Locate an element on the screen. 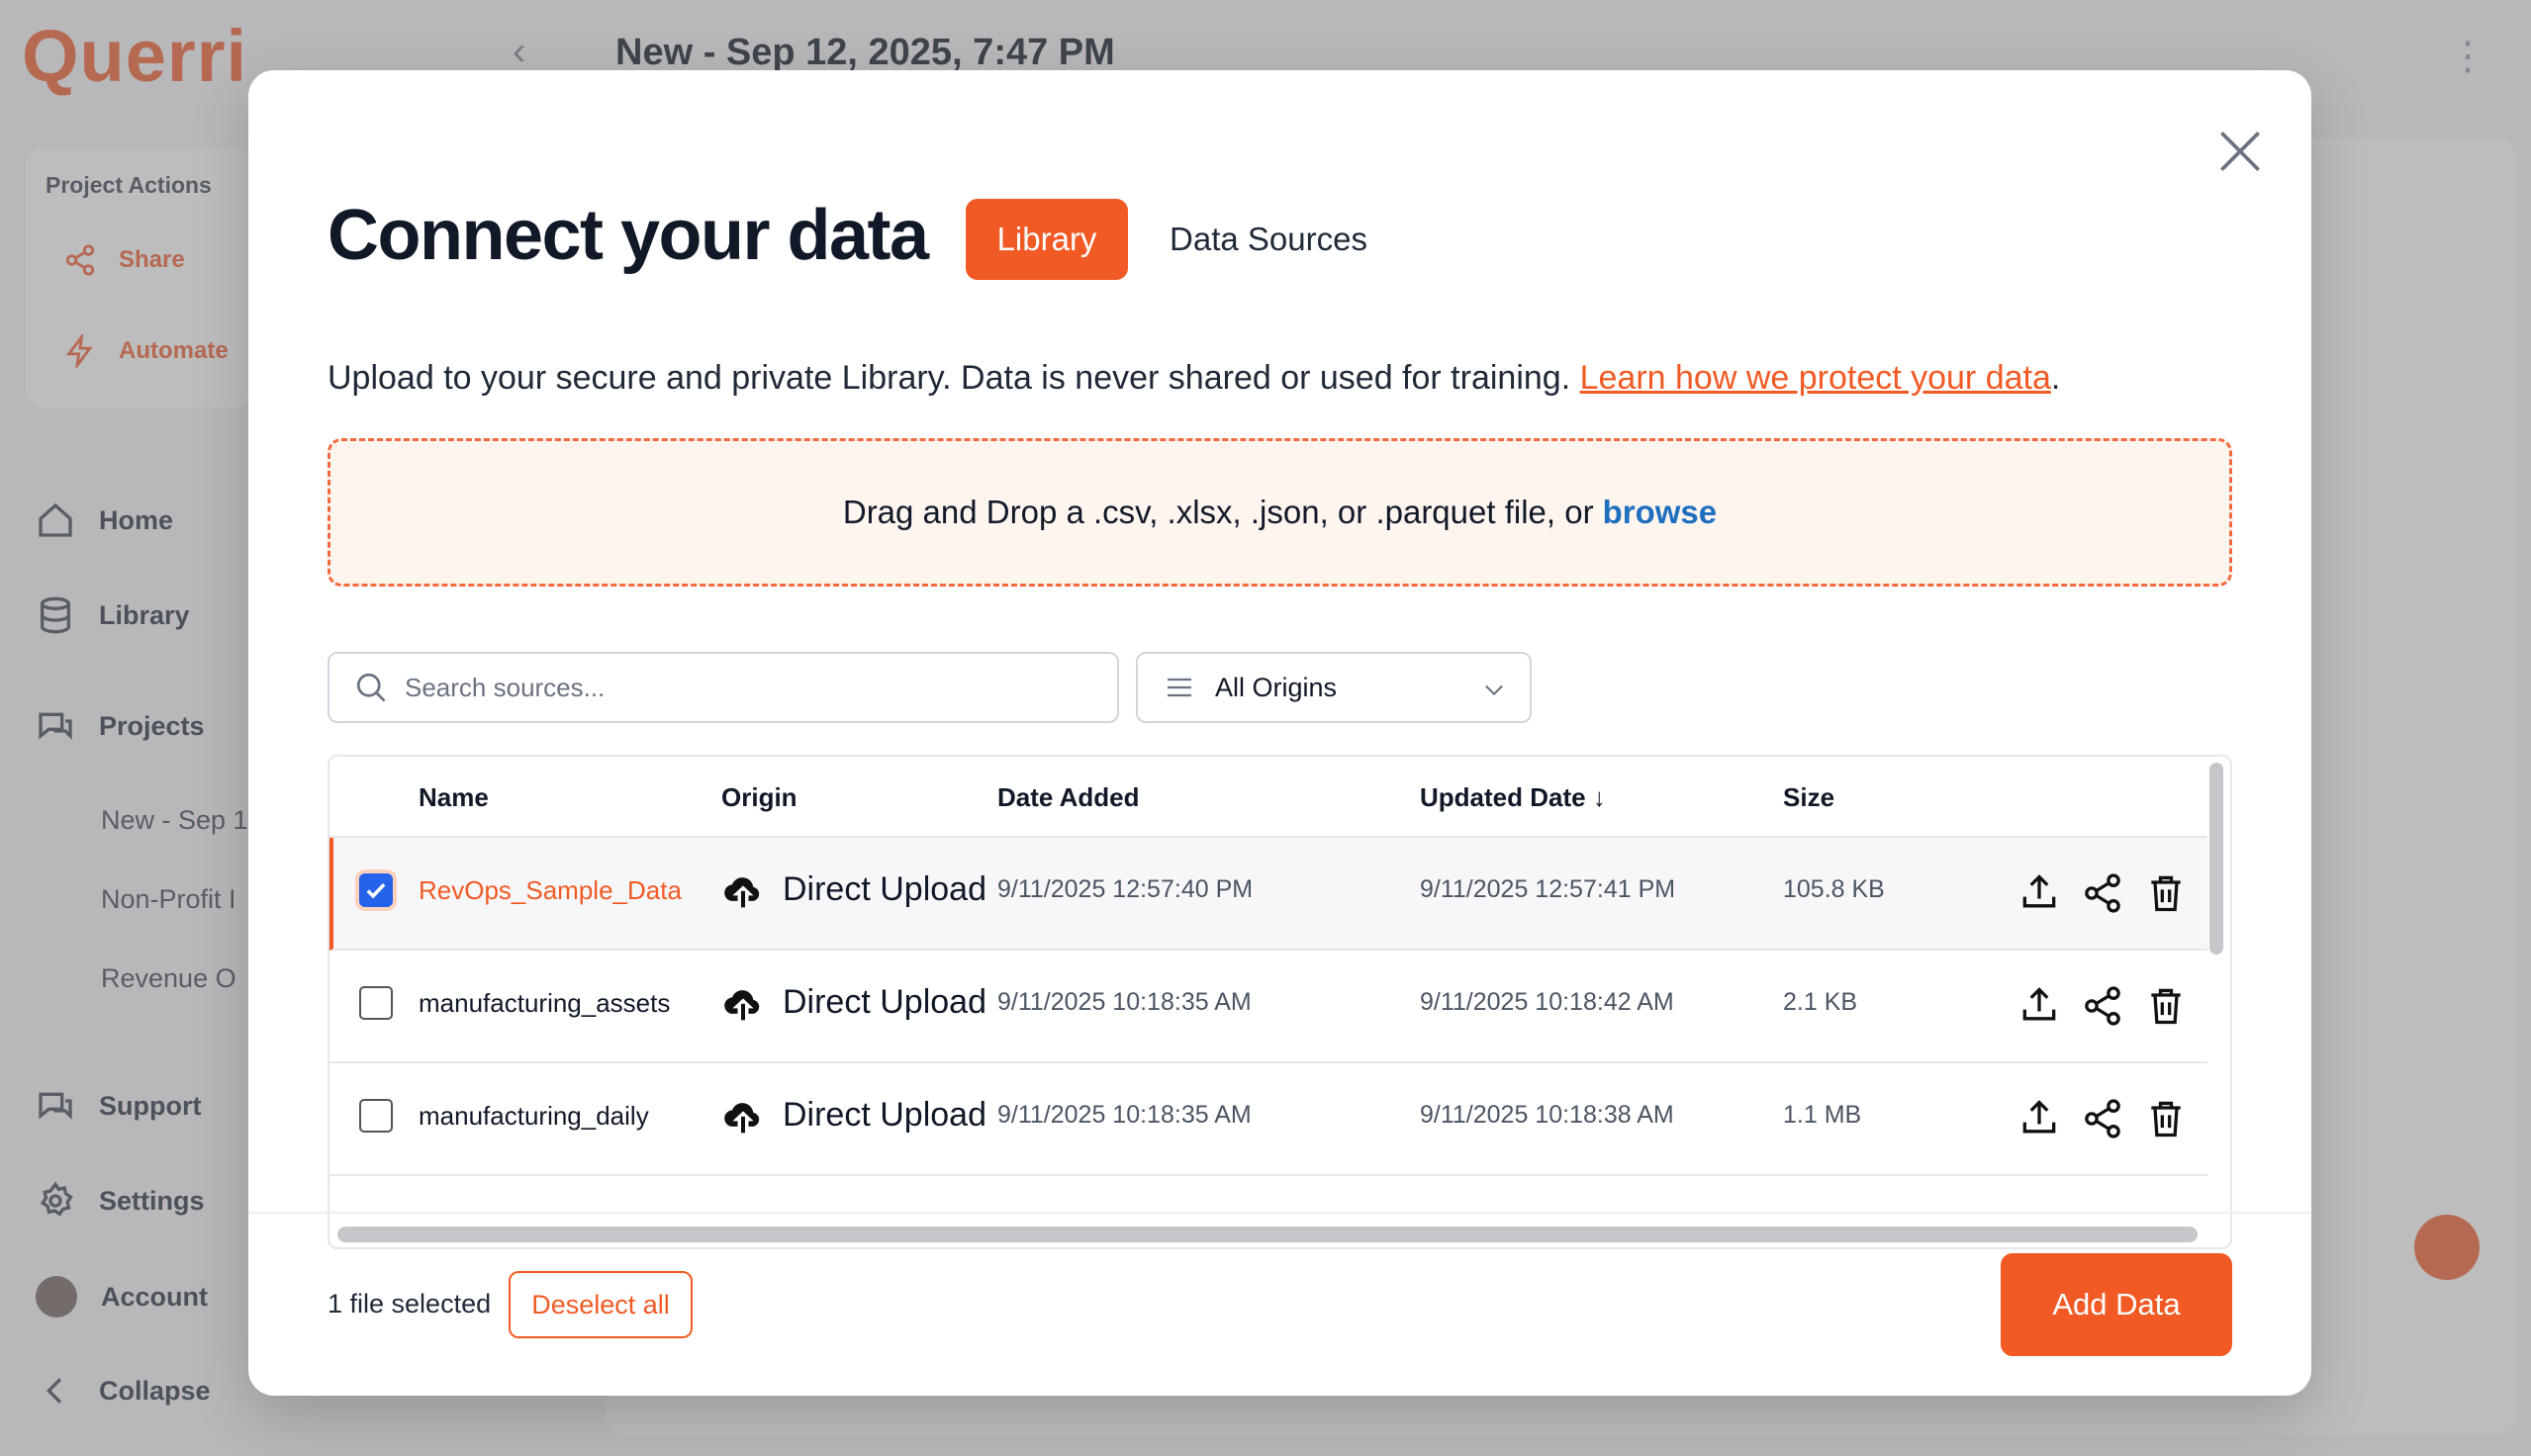 Image resolution: width=2531 pixels, height=1456 pixels. column-header-size: Size is located at coordinates (1808, 797).